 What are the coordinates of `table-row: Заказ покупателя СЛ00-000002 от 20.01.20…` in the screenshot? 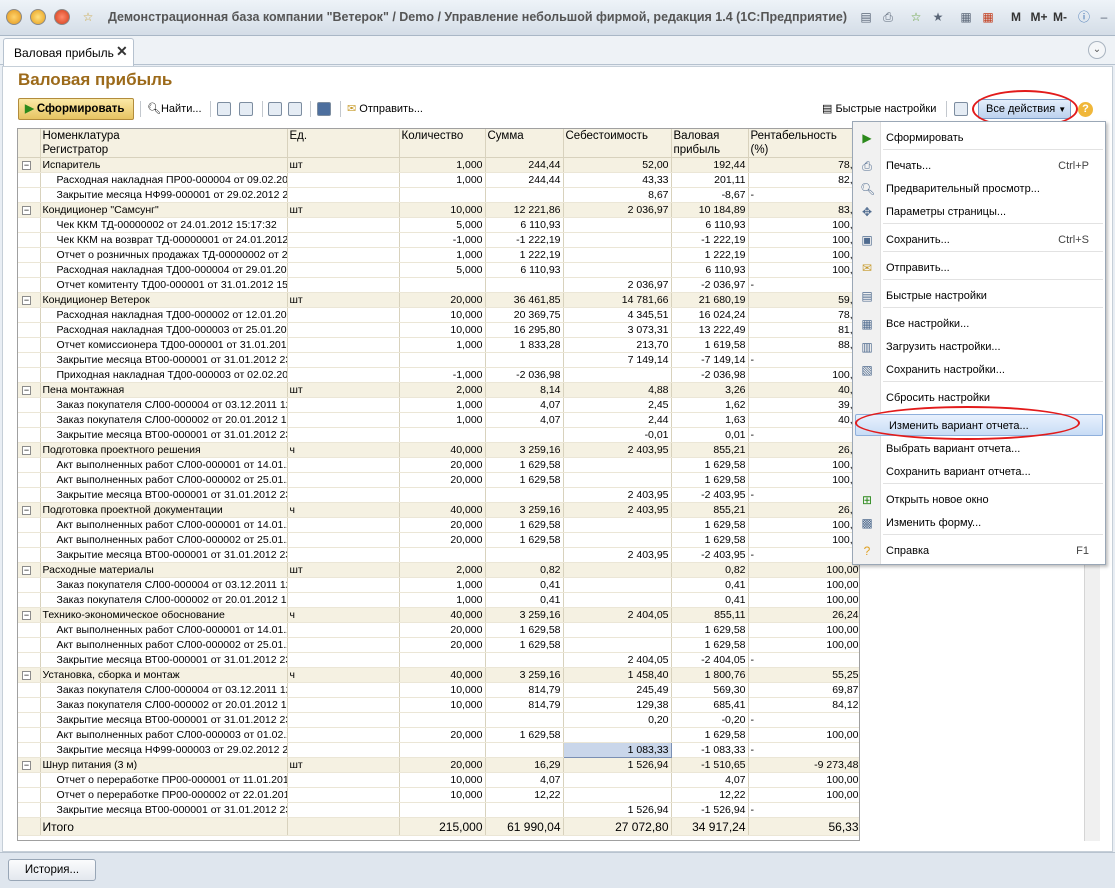 It's located at (438, 420).